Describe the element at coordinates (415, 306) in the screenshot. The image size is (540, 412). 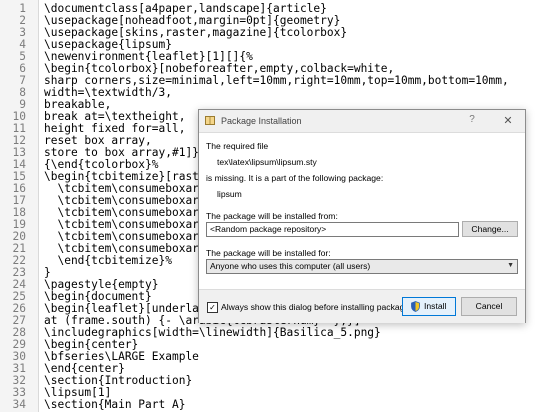
I see `shield-icon` at that location.